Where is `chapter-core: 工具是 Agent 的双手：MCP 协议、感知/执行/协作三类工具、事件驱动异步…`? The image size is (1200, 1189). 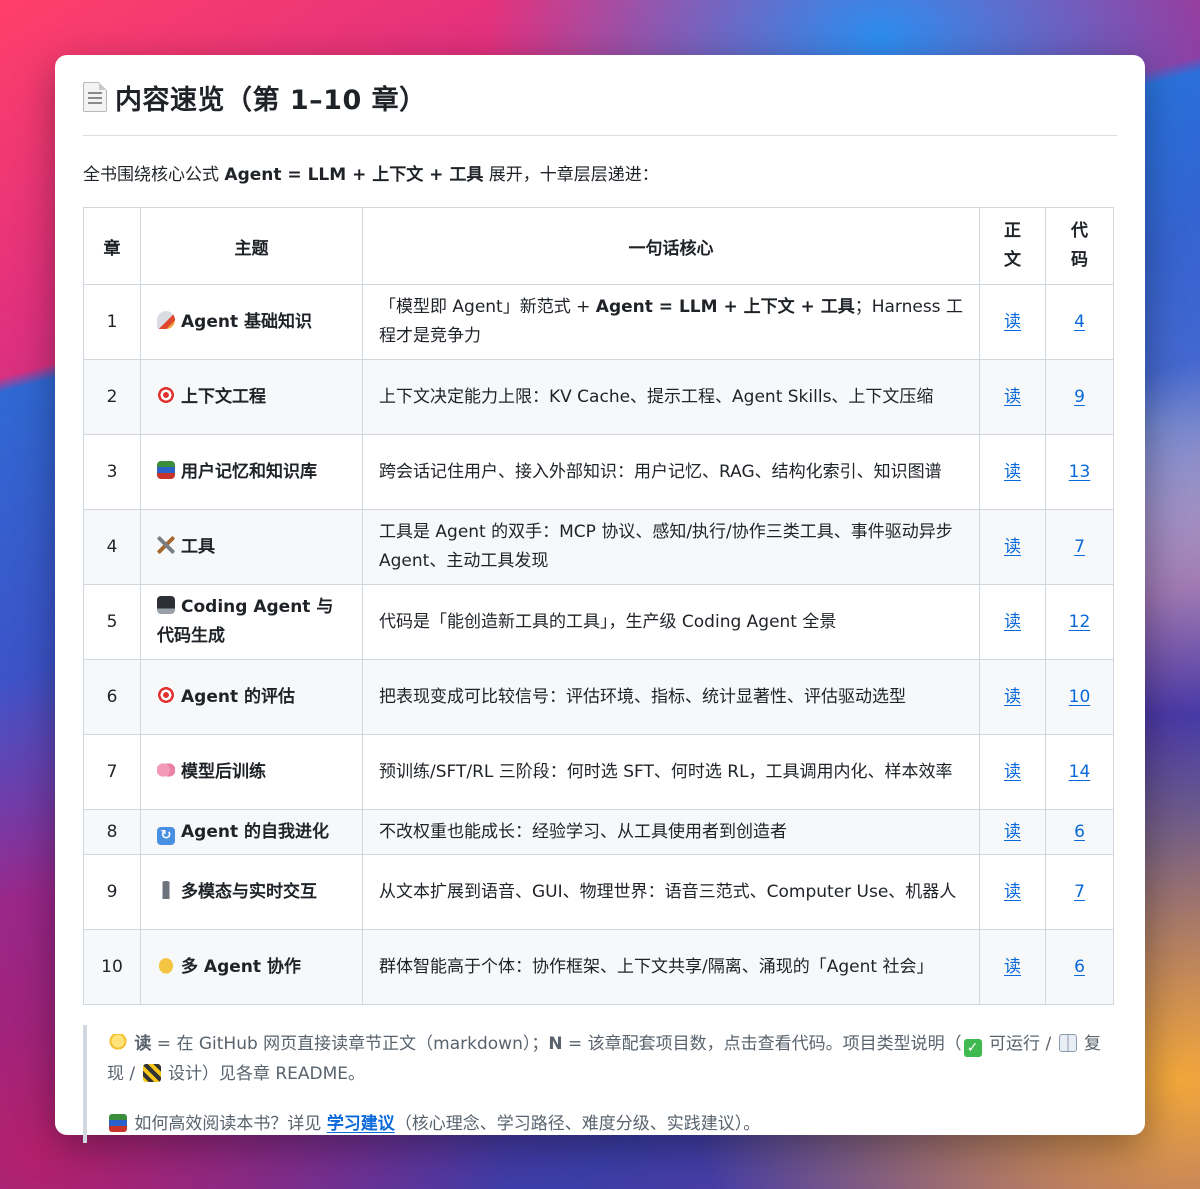
chapter-core: 工具是 Agent 的双手：MCP 协议、感知/执行/协作三类工具、事件驱动异步… is located at coordinates (671, 547).